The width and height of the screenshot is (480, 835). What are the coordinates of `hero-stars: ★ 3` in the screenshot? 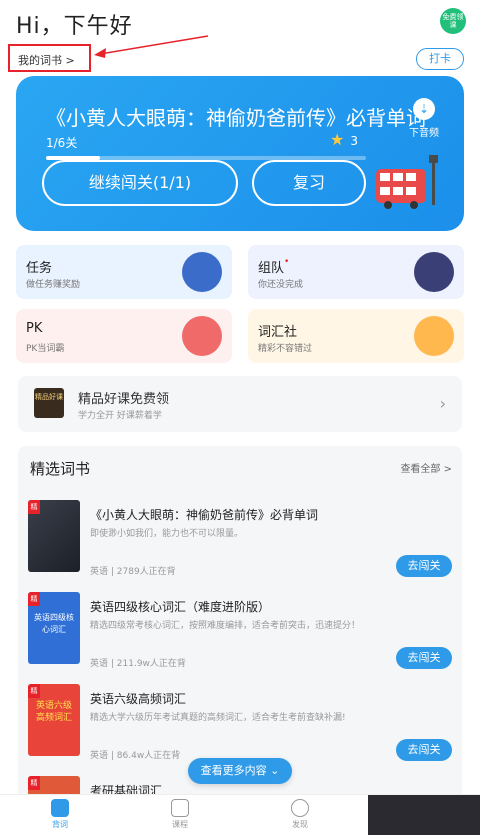 It's located at (344, 139).